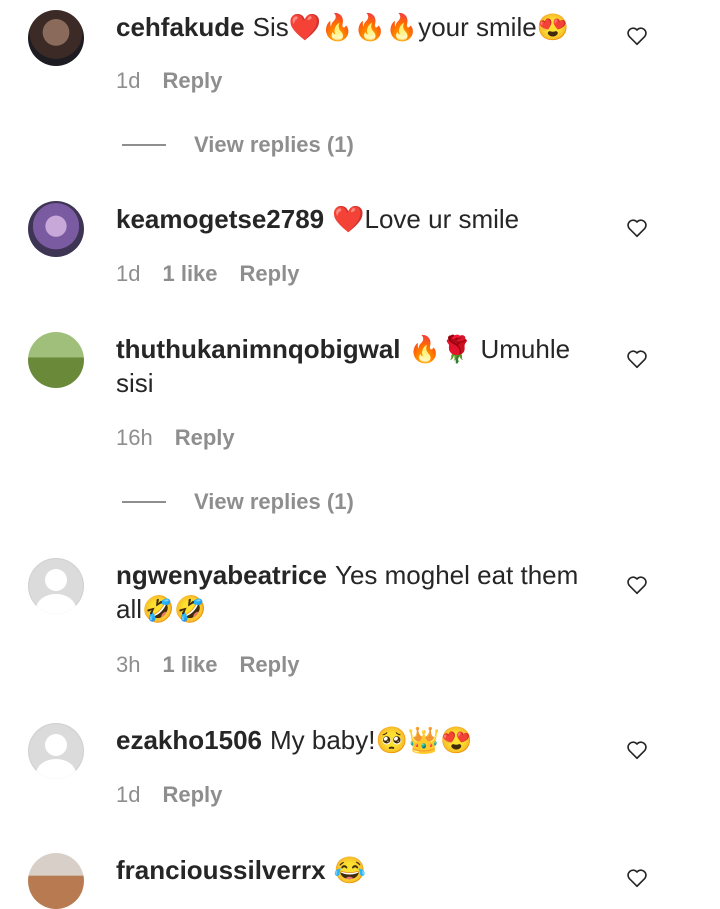  Describe the element at coordinates (134, 437) in the screenshot. I see `comment-time: 16h` at that location.